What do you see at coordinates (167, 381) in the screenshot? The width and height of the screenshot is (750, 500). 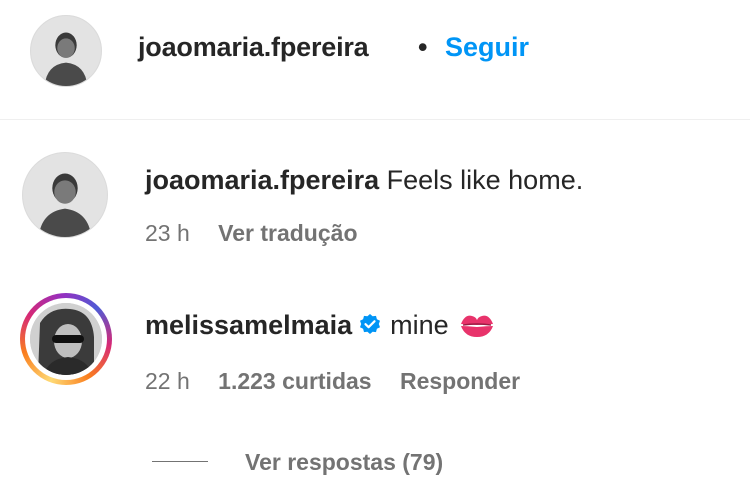 I see `comment-time: 22 h` at bounding box center [167, 381].